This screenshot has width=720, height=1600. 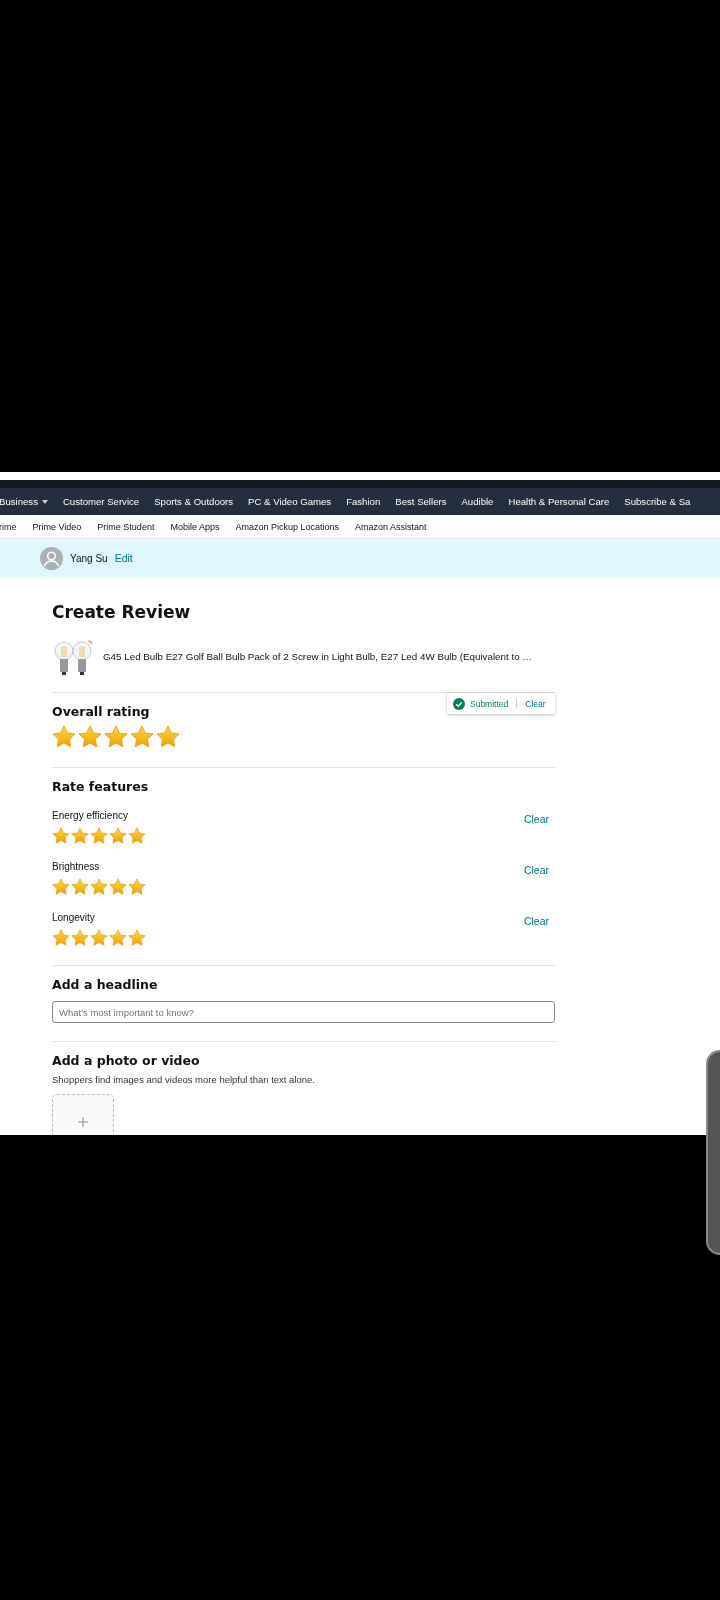 I want to click on nav-link: Business, so click(x=24, y=501).